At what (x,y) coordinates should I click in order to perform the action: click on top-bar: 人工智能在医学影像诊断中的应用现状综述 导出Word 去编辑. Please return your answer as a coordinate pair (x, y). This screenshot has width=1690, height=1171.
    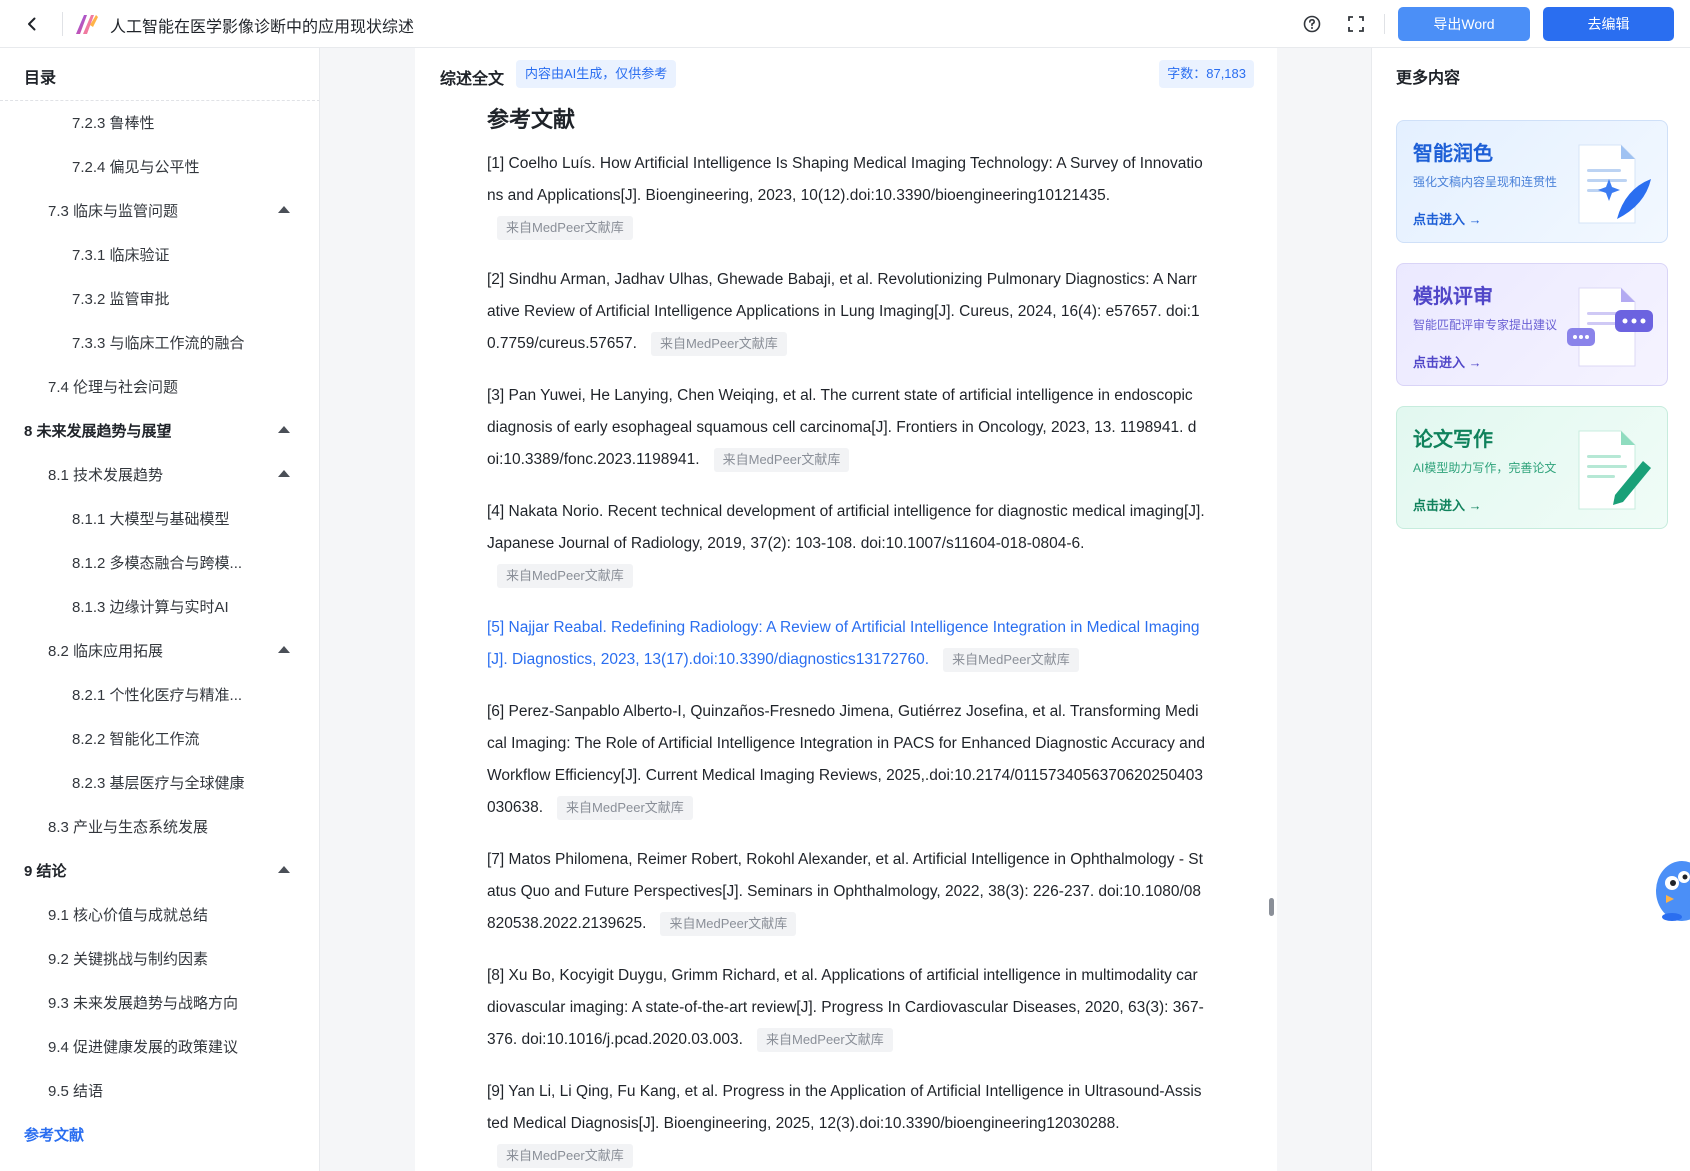
    Looking at the image, I should click on (845, 24).